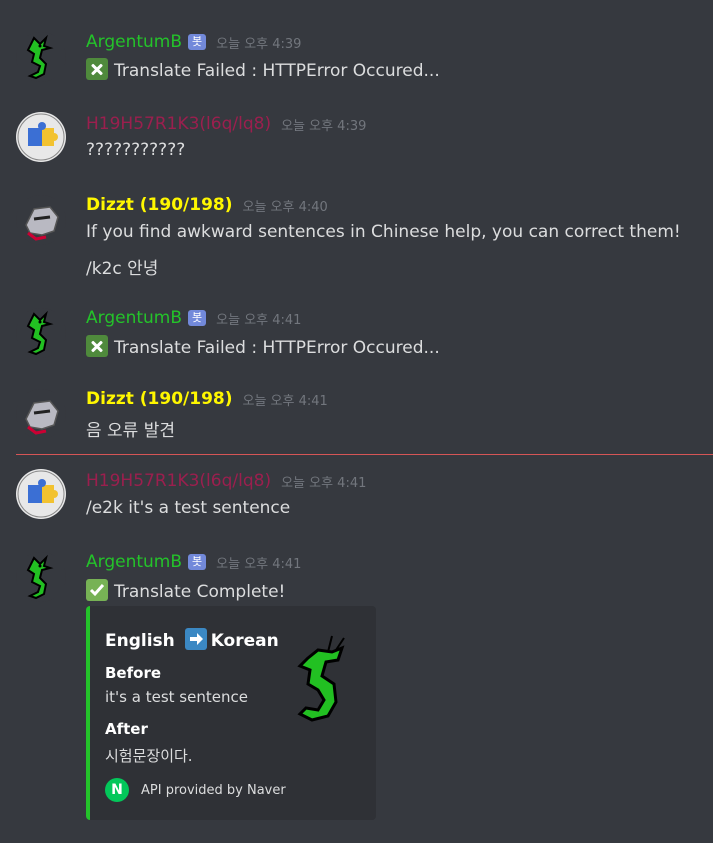 The height and width of the screenshot is (843, 713). I want to click on embed-footer: N API provided by Naver, so click(195, 790).